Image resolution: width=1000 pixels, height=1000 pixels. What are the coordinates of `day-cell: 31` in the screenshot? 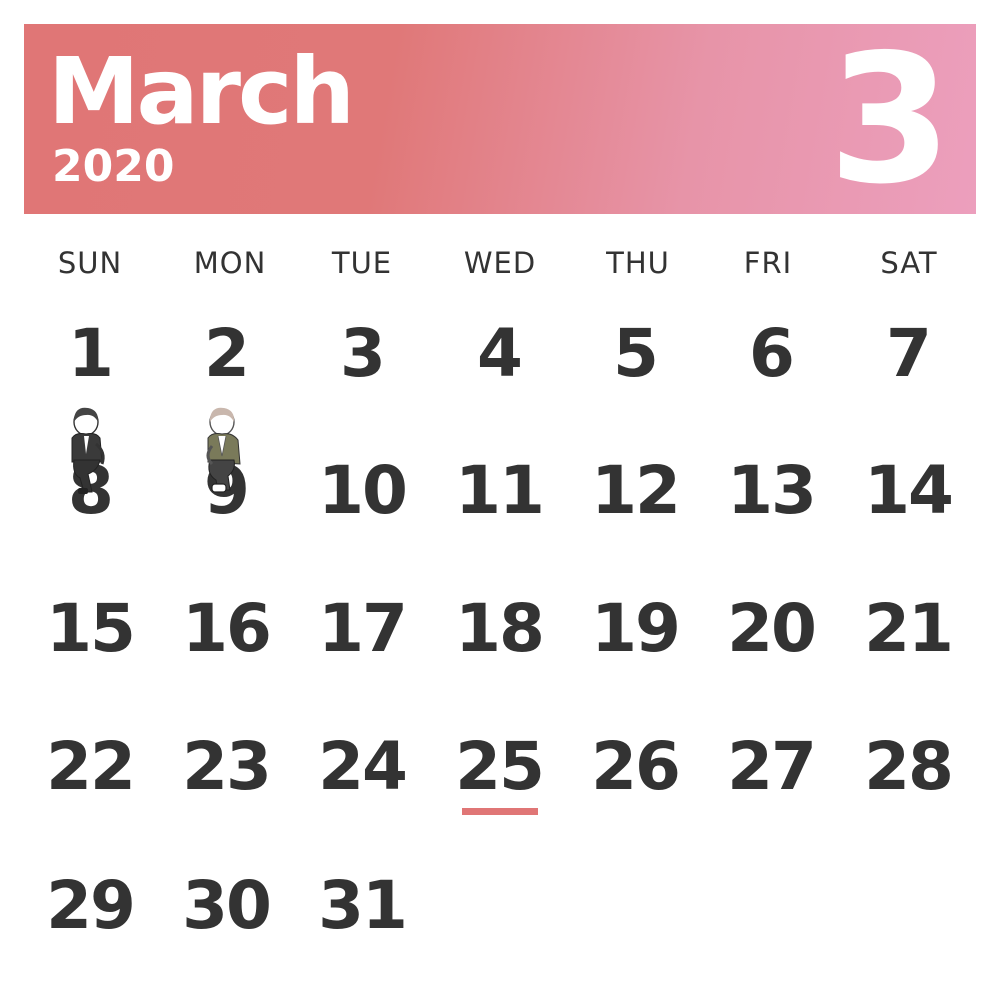 It's located at (362, 906).